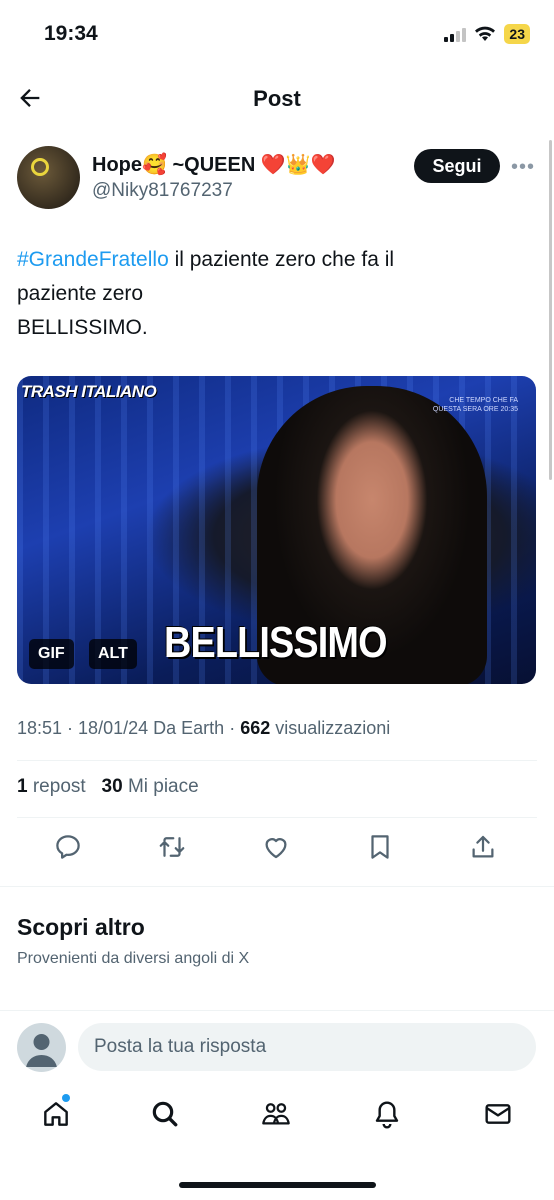 This screenshot has width=554, height=1200. I want to click on post-date: 18/01/24, so click(113, 728).